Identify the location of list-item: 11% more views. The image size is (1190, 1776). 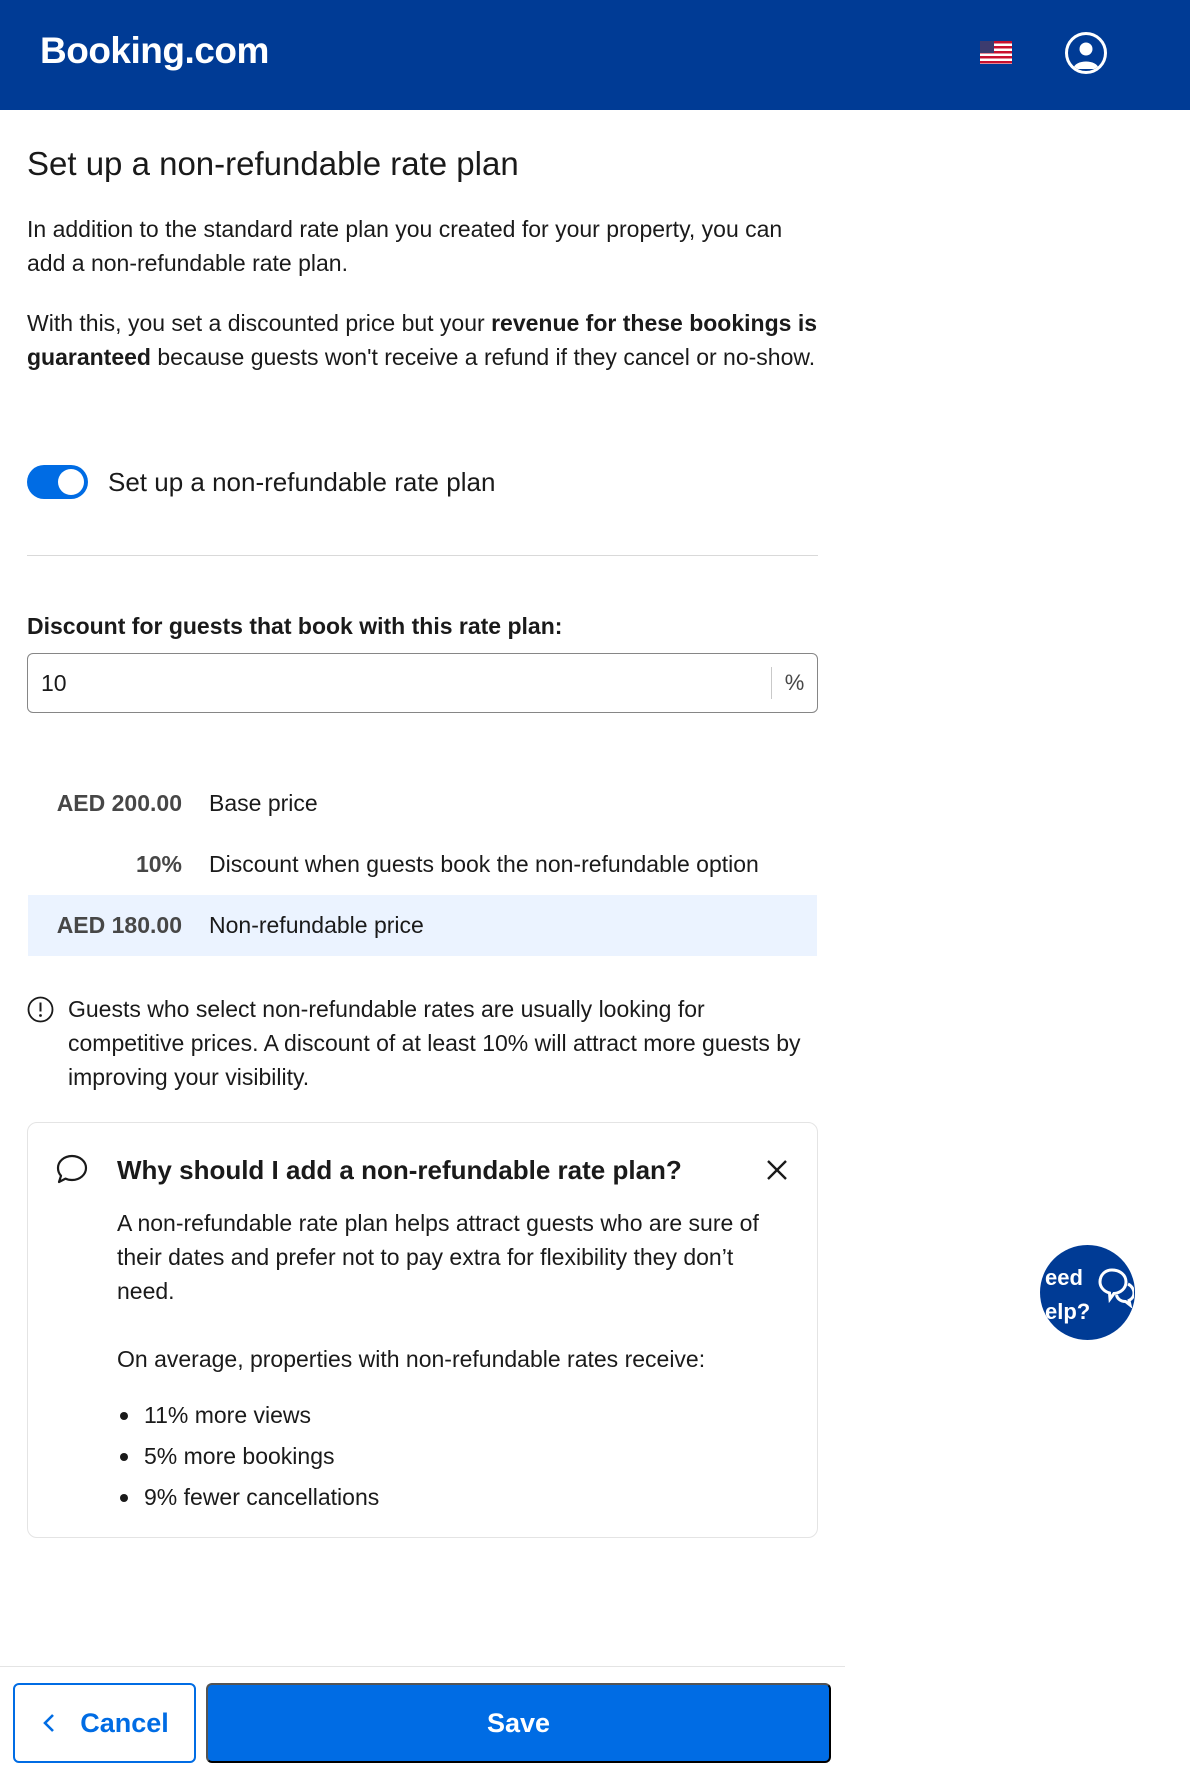
(248, 1415).